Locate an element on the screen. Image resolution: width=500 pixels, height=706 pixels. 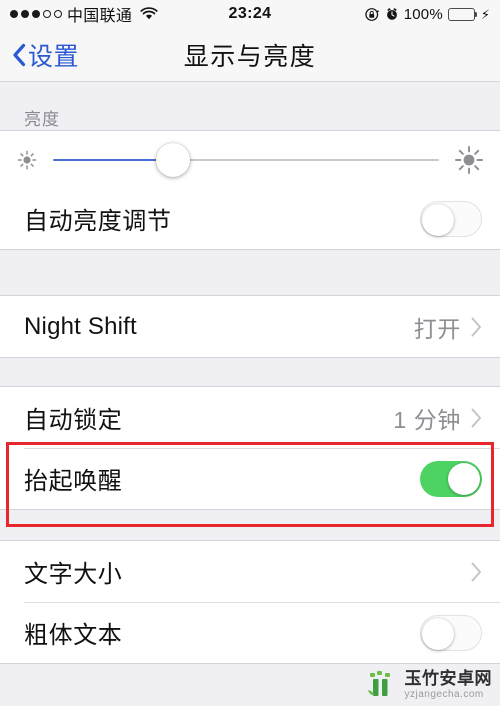
status-bar: 中国联通 23:24 100% ⚡ is located at coordinates (250, 14).